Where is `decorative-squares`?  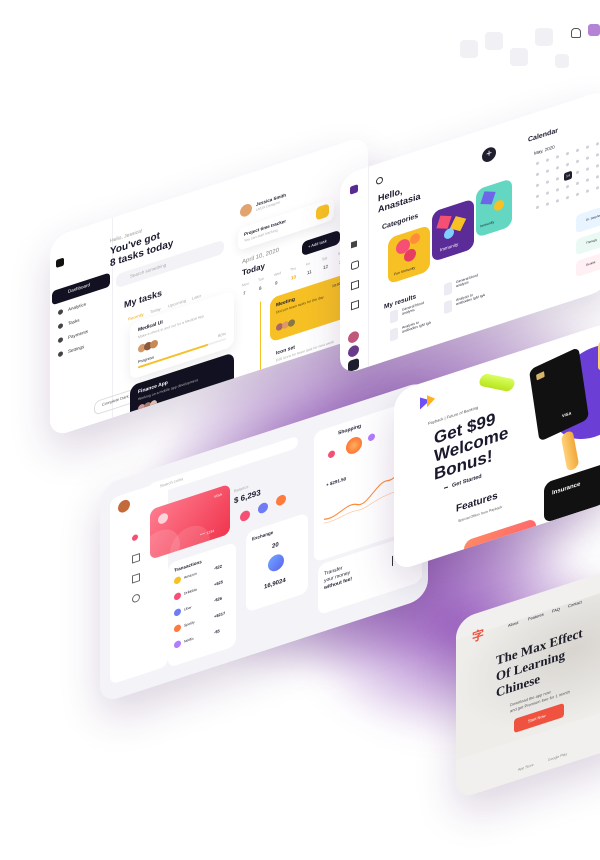
decorative-squares is located at coordinates (510, 55).